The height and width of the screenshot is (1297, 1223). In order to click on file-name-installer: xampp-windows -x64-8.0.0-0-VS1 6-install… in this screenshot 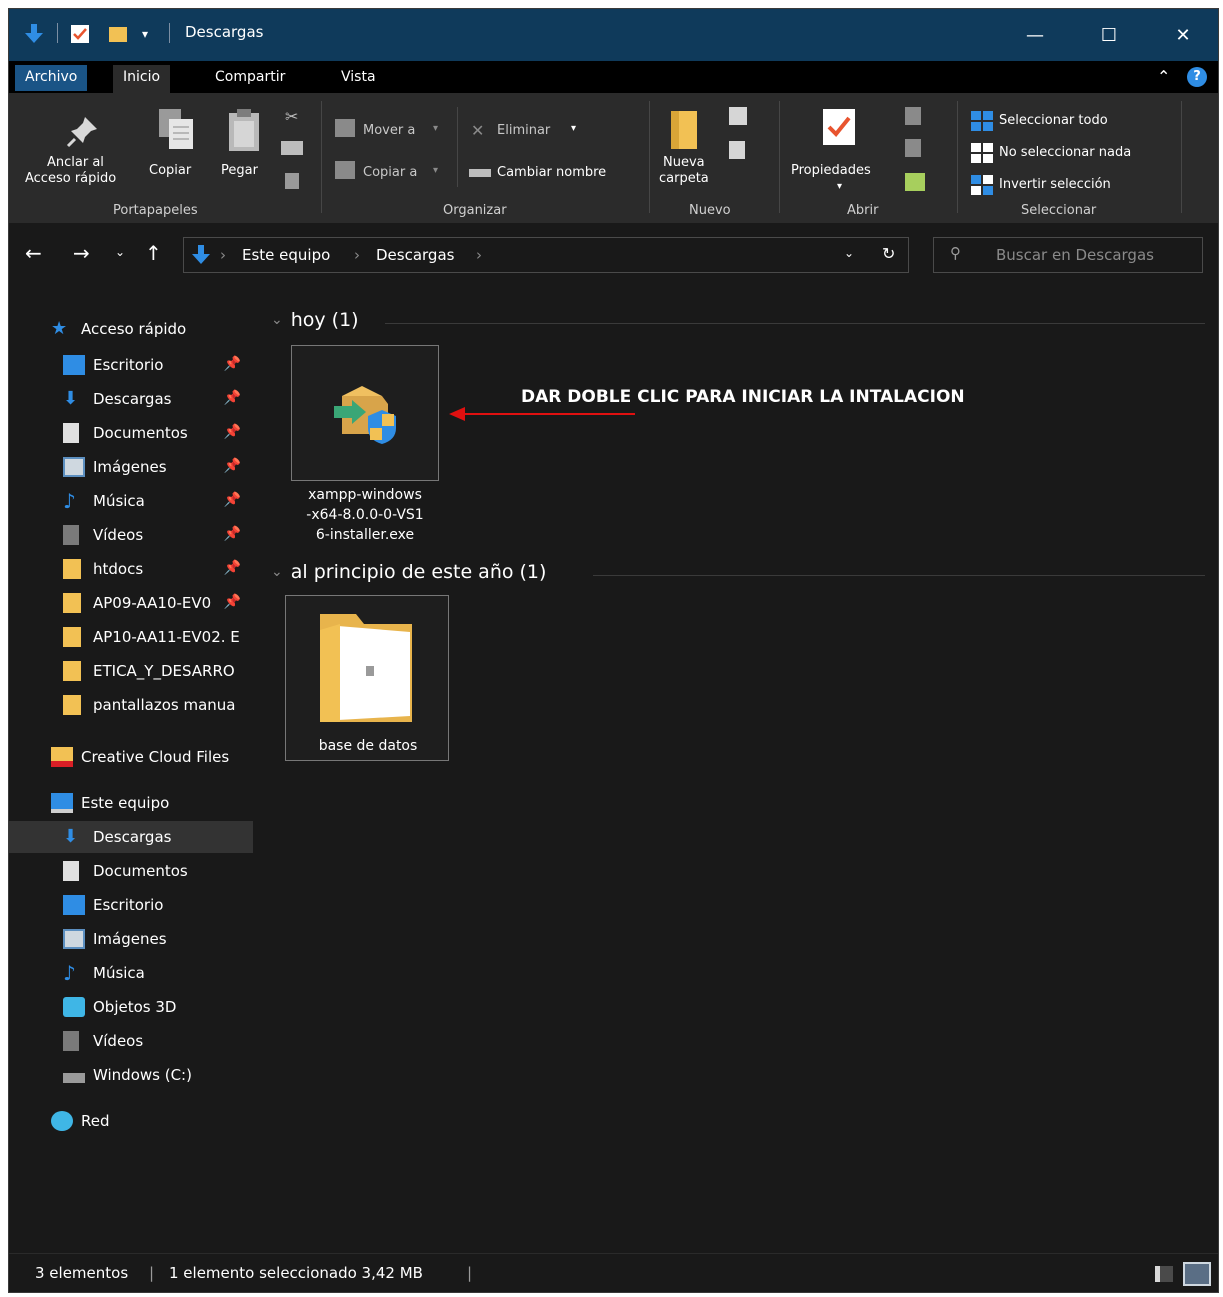, I will do `click(365, 515)`.